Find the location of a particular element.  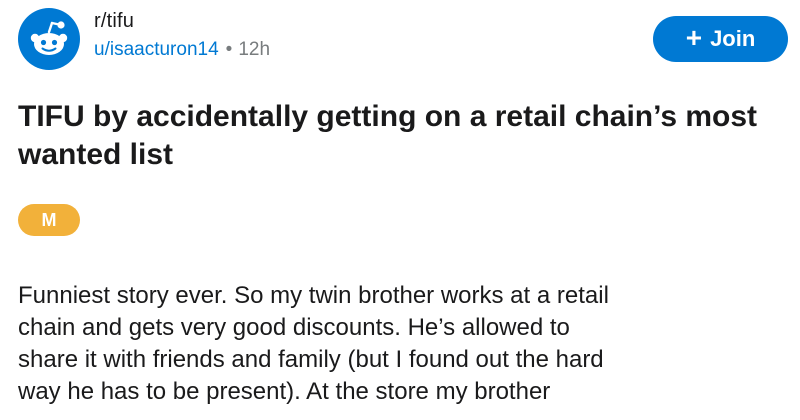

reddit-snoo-icon is located at coordinates (49, 38).